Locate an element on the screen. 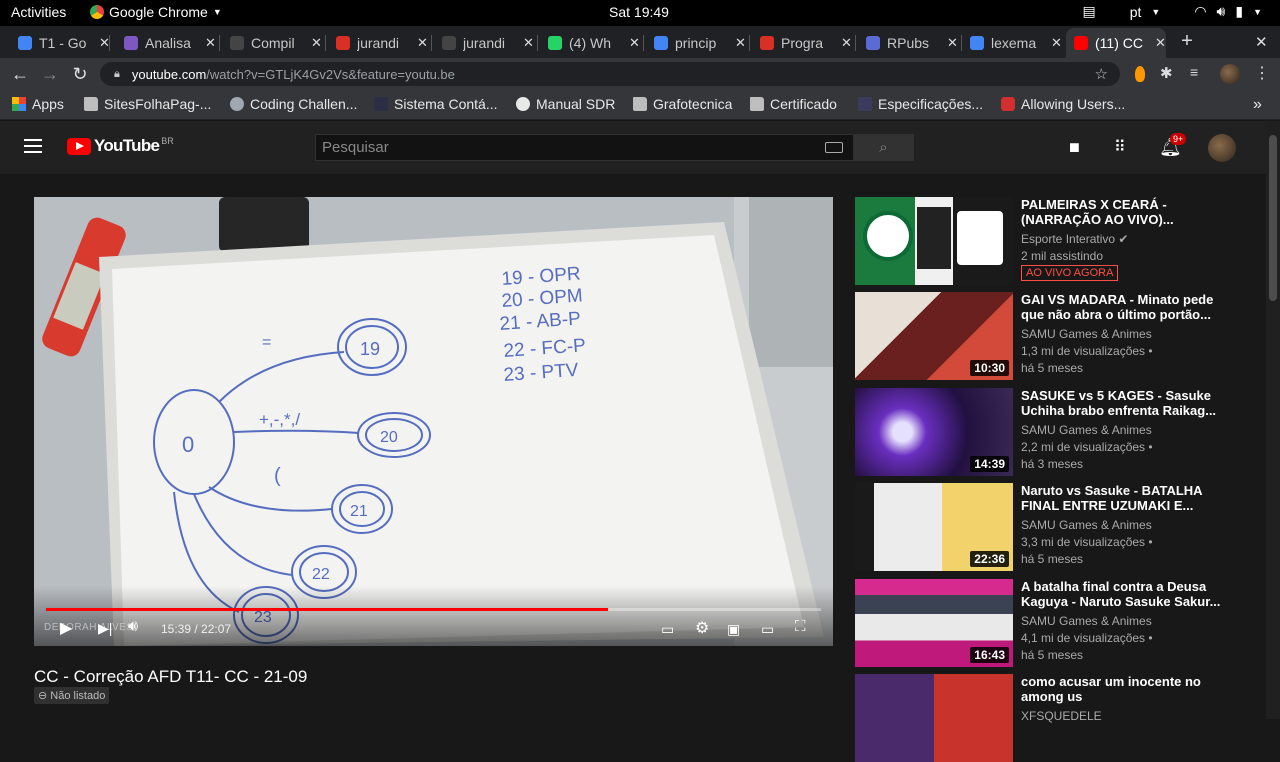 The width and height of the screenshot is (1280, 762). browser-tab: lexema ✕ is located at coordinates (1014, 43).